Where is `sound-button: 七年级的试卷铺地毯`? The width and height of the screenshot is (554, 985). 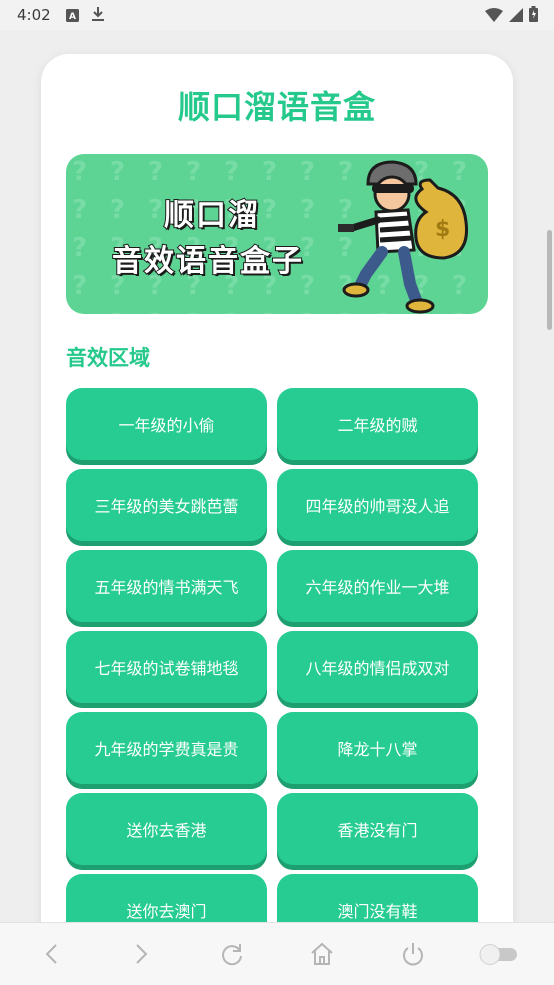
sound-button: 七年级的试卷铺地毯 is located at coordinates (166, 667).